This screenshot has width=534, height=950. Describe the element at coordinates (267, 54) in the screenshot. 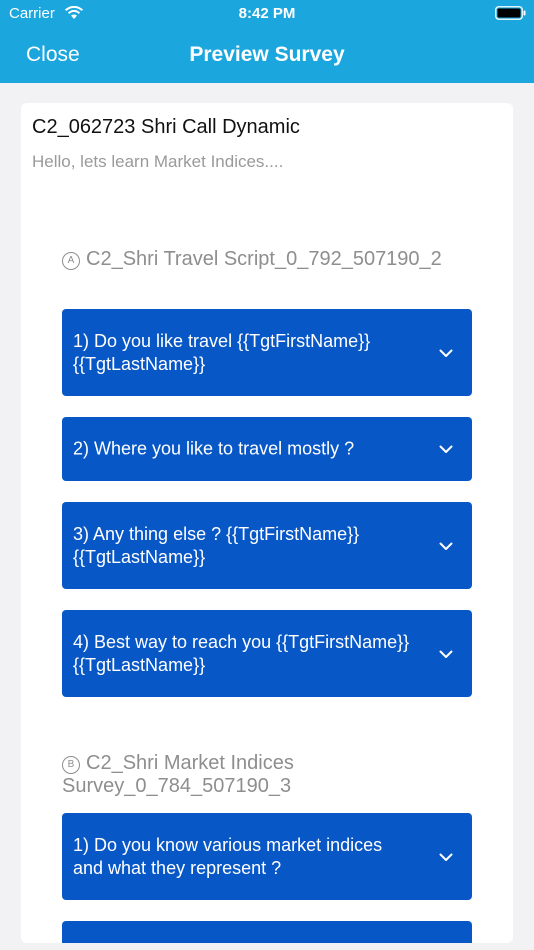

I see `page-title: Preview Survey` at that location.